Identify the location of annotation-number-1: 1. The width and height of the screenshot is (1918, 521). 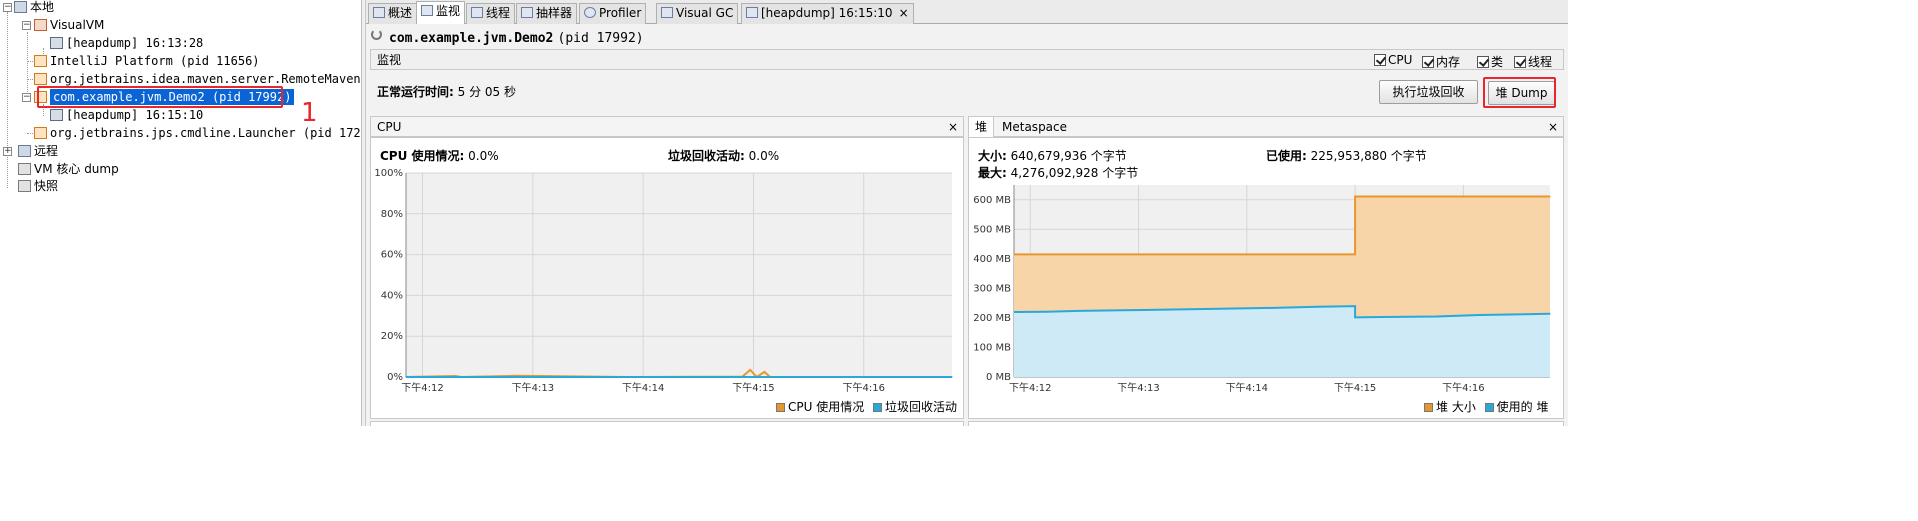
(309, 113).